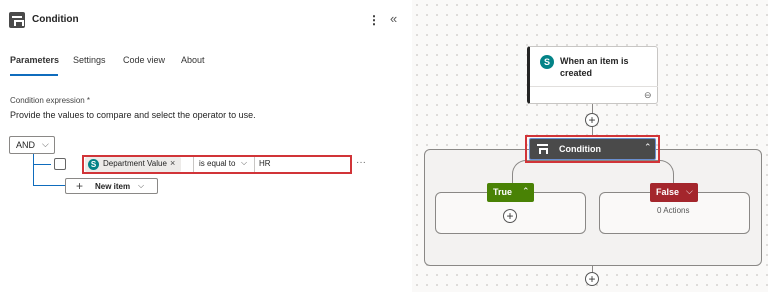  Describe the element at coordinates (89, 60) in the screenshot. I see `tab-settings: Settings` at that location.